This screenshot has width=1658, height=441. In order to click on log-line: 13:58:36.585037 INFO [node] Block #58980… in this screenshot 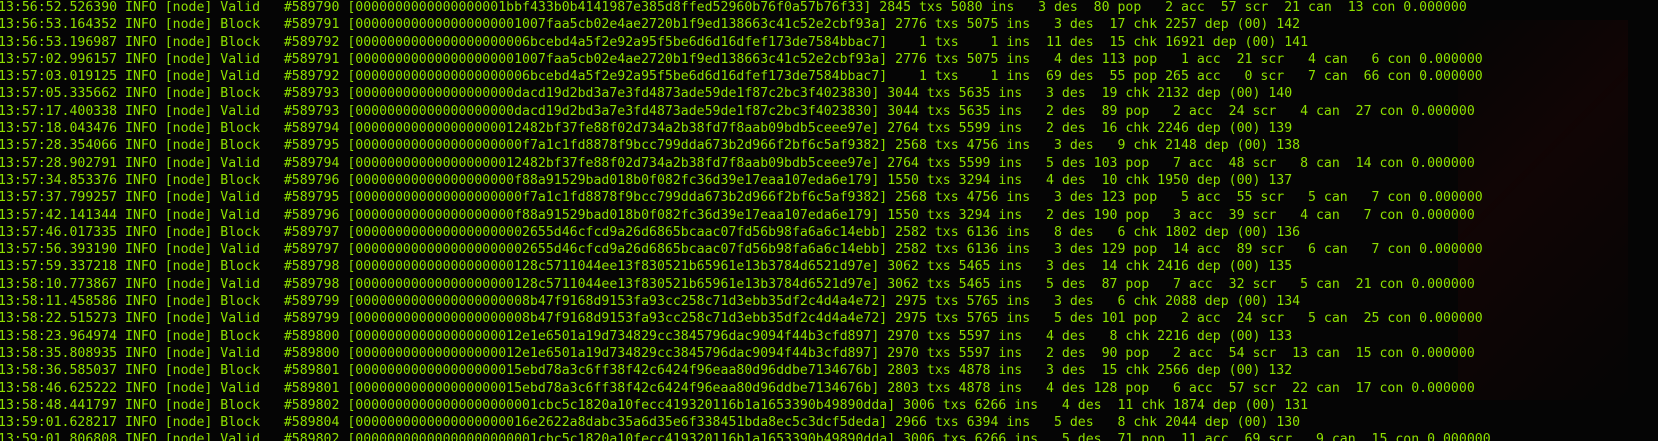, I will do `click(646, 371)`.